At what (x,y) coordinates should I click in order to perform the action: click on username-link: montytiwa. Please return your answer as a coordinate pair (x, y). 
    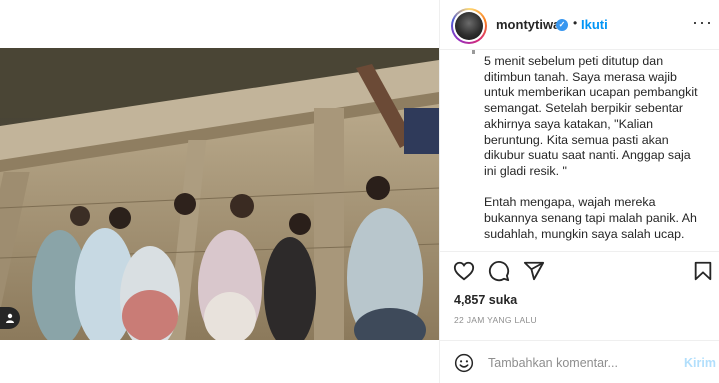
    Looking at the image, I should click on (528, 24).